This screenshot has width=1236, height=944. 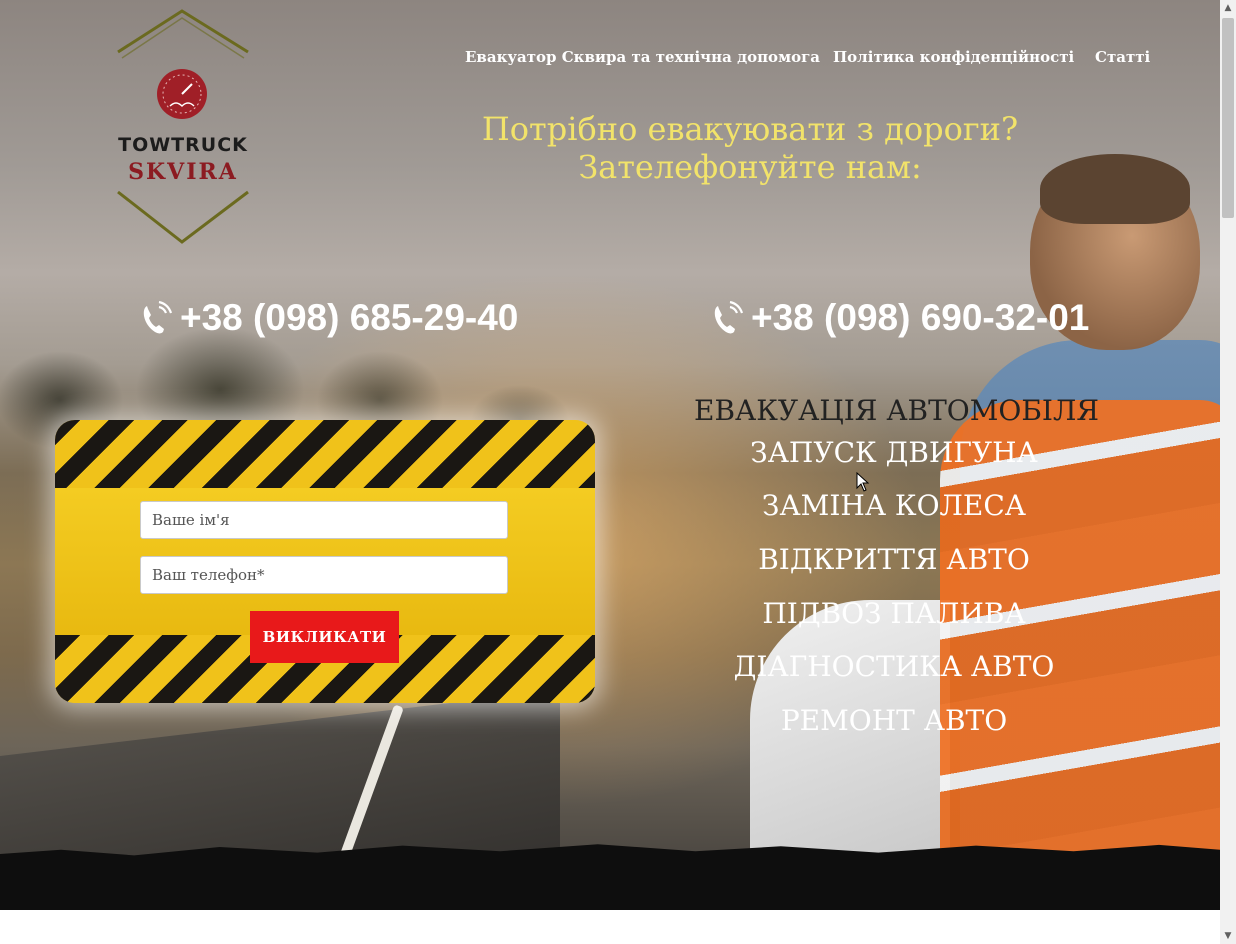 I want to click on nav-link-privacy-policy: Політика конфіденційності, so click(x=953, y=60).